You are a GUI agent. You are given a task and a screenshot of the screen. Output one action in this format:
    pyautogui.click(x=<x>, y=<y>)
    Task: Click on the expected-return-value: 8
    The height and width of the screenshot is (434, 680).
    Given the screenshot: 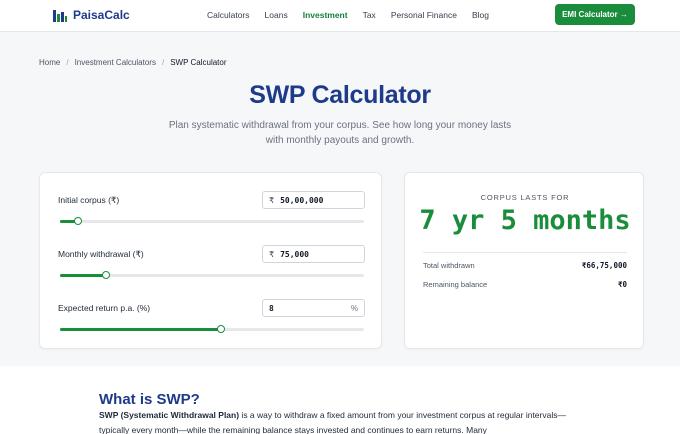 What is the action you would take?
    pyautogui.click(x=271, y=308)
    